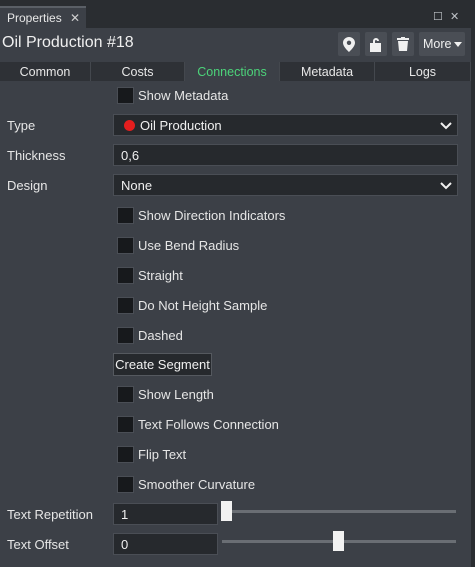 The image size is (475, 567). I want to click on show-metadata-row: Show Metadata, so click(172, 95).